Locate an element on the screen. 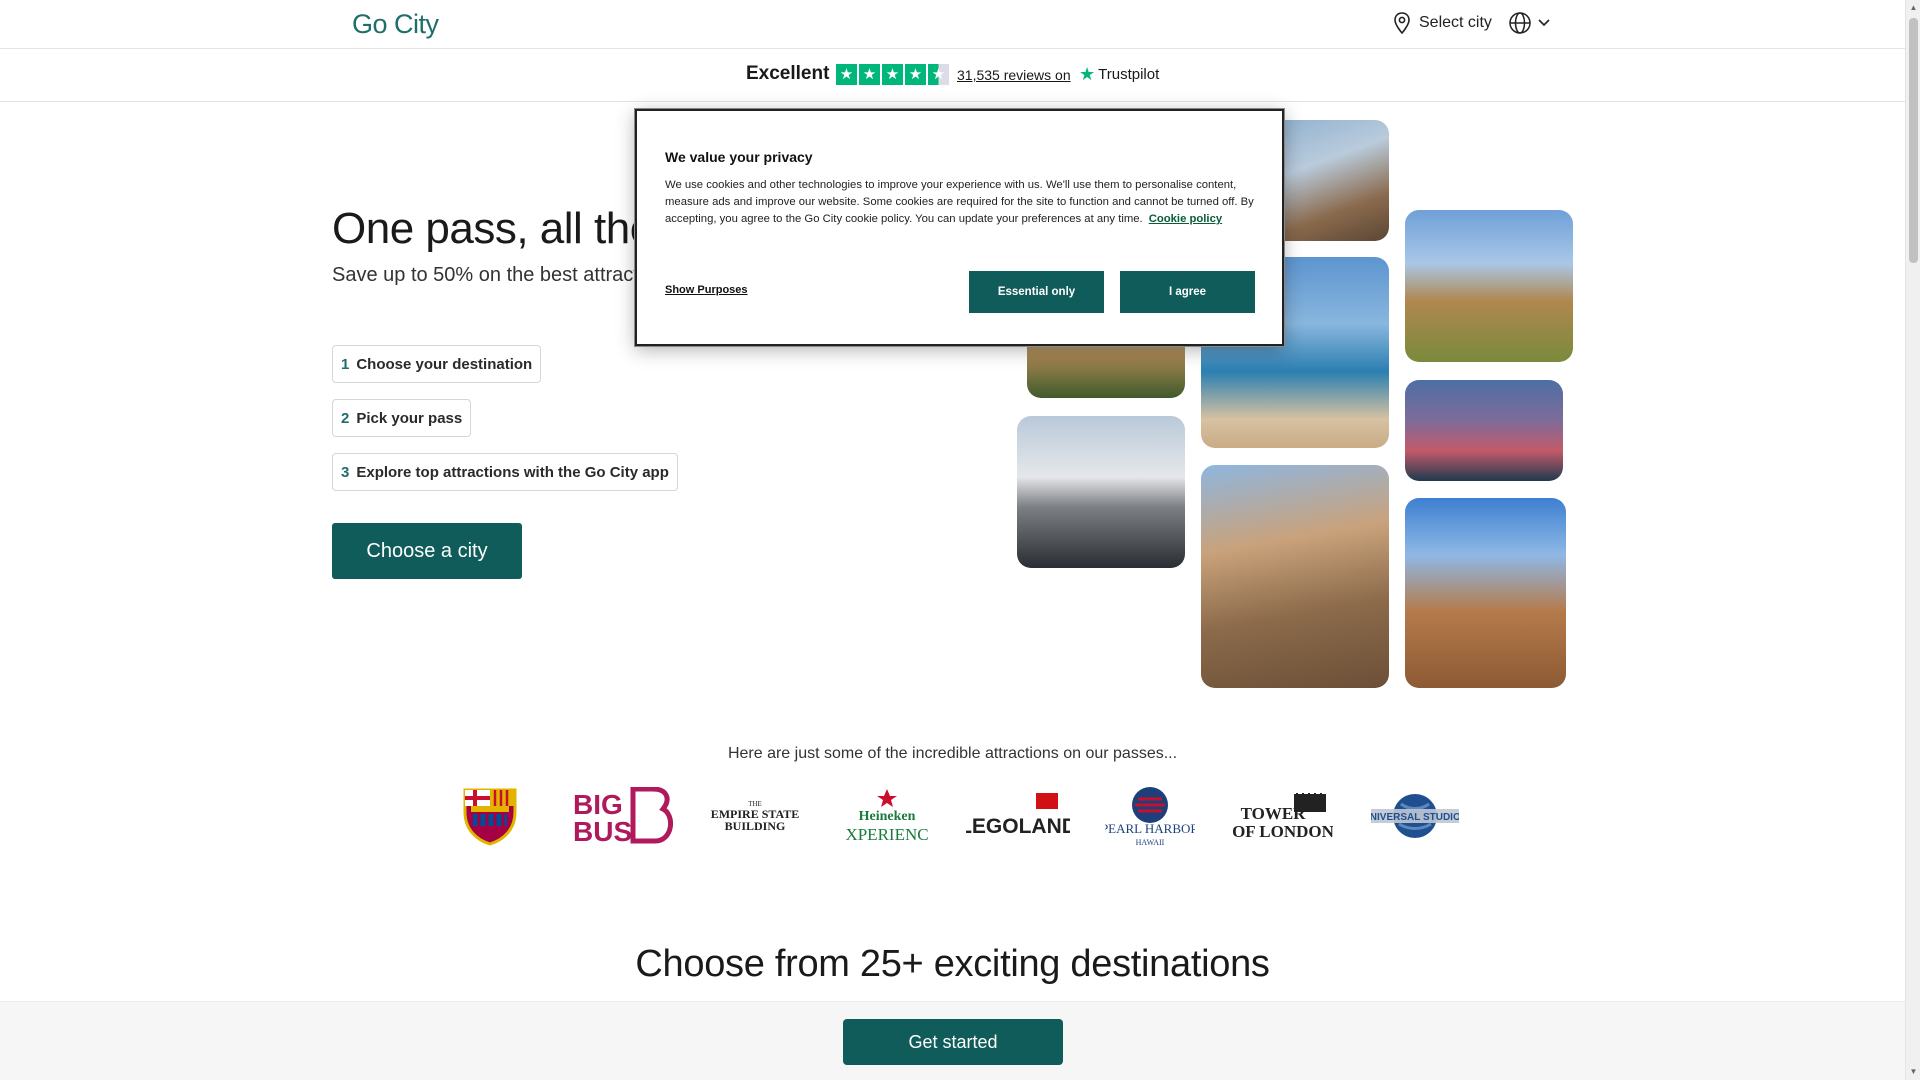  language-selector is located at coordinates (1529, 23).